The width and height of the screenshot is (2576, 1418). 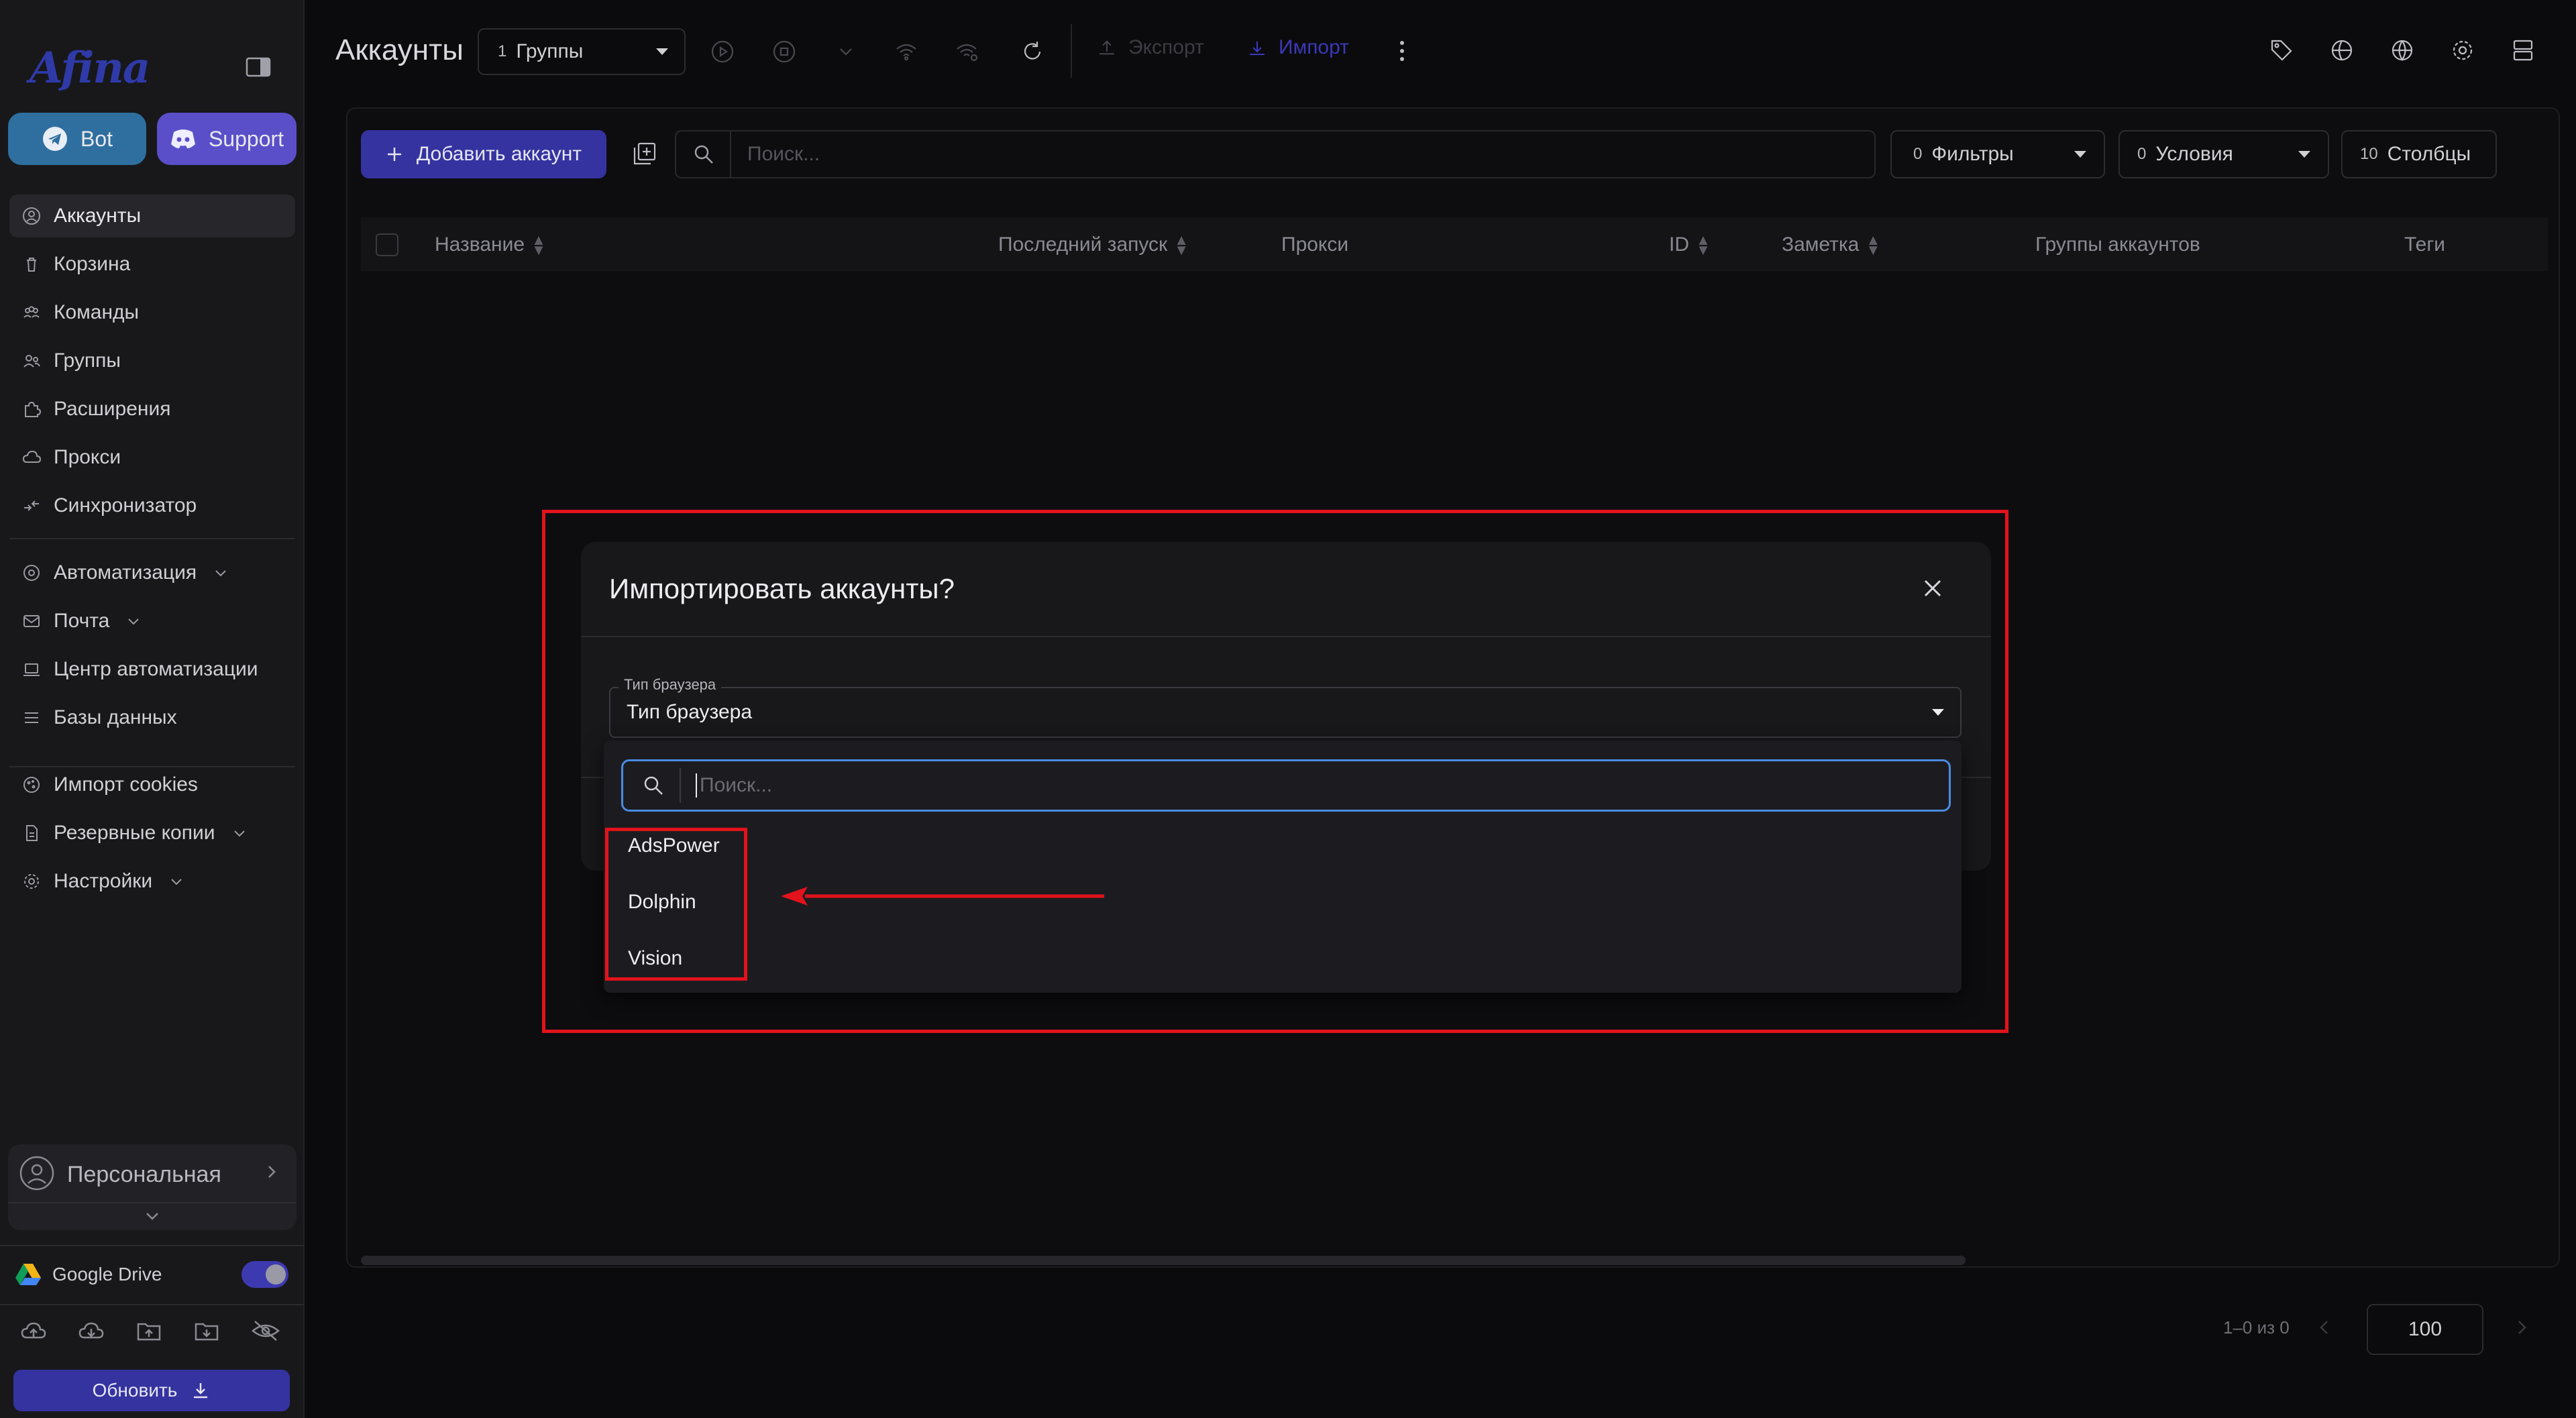 What do you see at coordinates (1402, 51) in the screenshot?
I see `more-vertical-icon` at bounding box center [1402, 51].